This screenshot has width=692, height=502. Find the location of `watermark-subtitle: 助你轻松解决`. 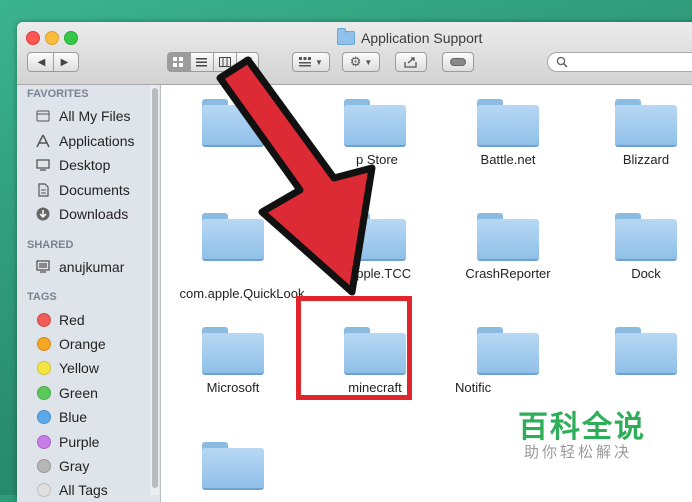

watermark-subtitle: 助你轻松解决 is located at coordinates (578, 452).